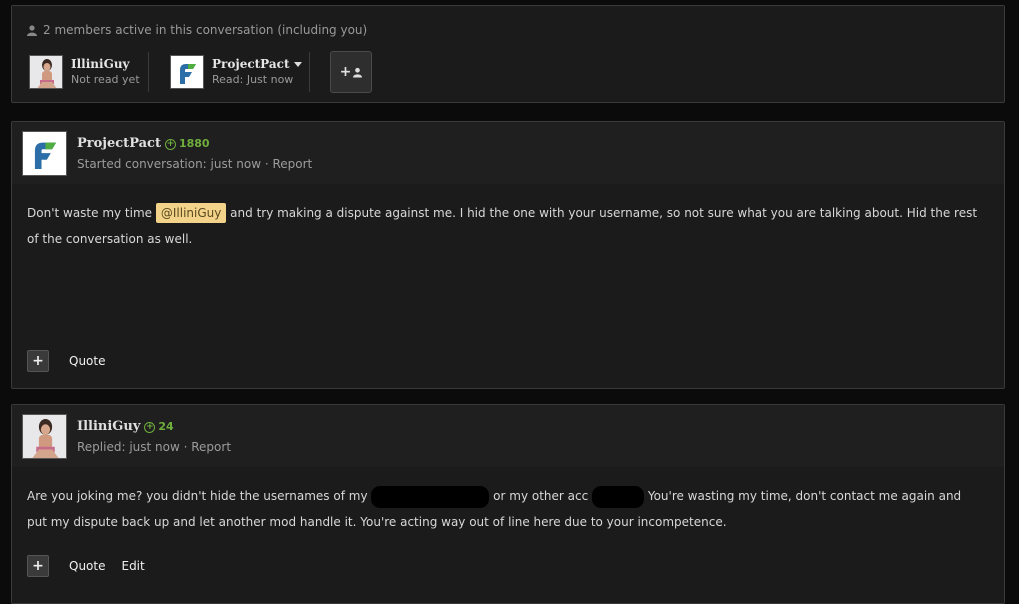 The width and height of the screenshot is (1019, 604). What do you see at coordinates (132, 566) in the screenshot?
I see `edit-link: Edit` at bounding box center [132, 566].